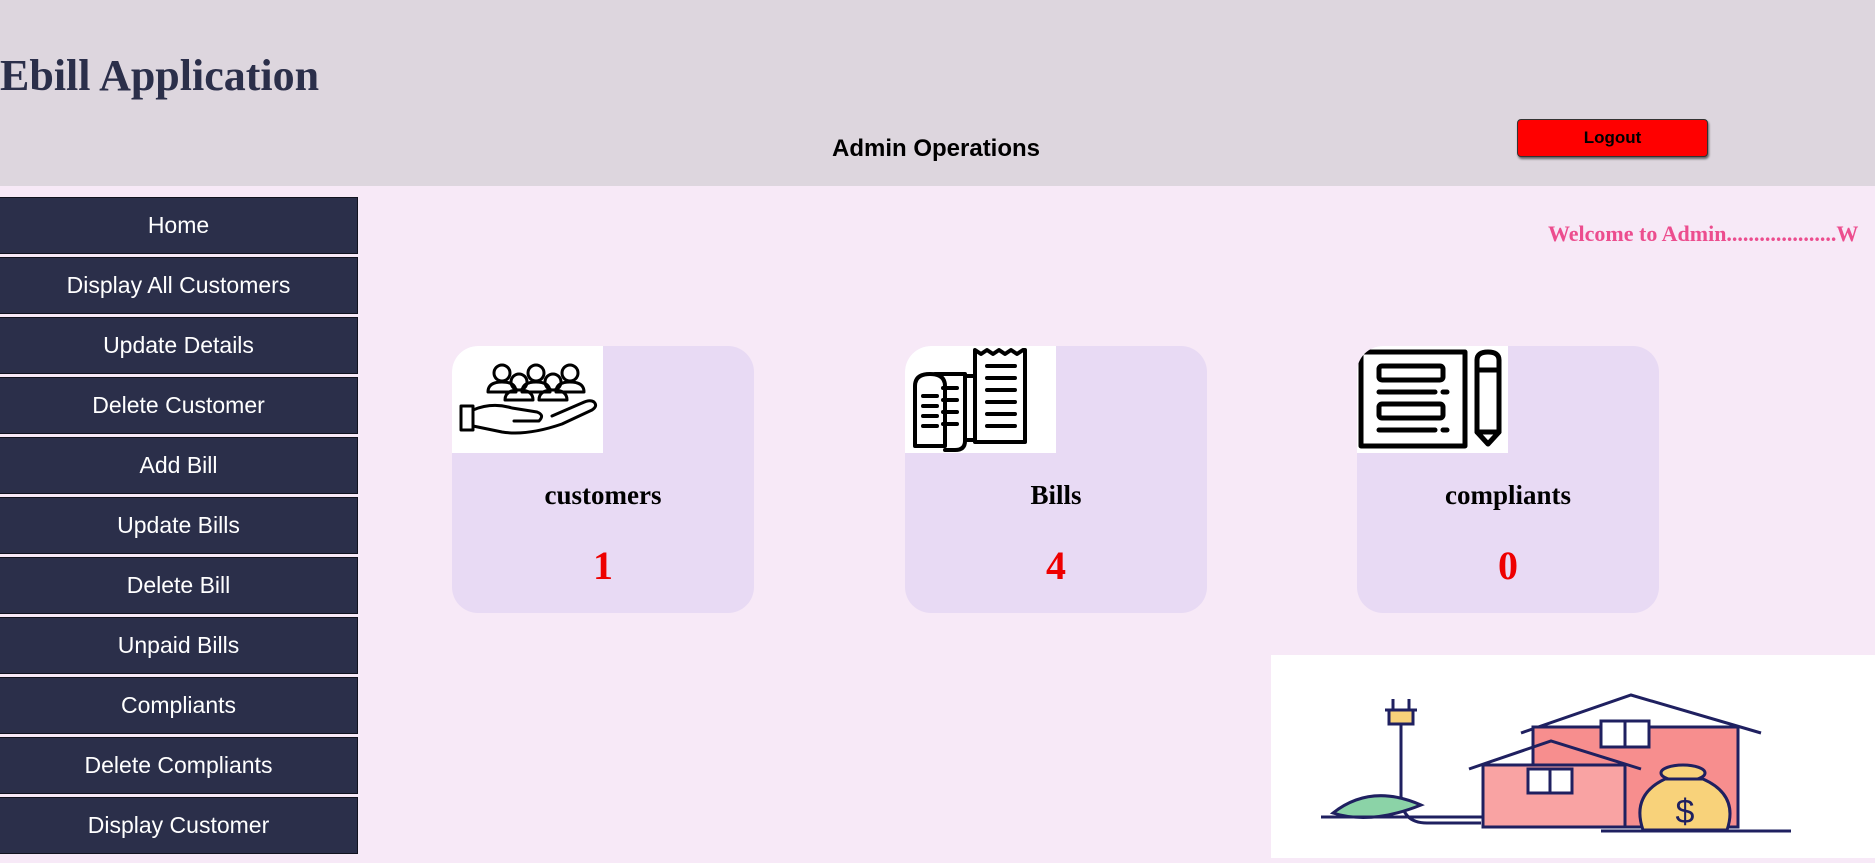 The height and width of the screenshot is (863, 1875). I want to click on app-title: Ebill Application, so click(160, 75).